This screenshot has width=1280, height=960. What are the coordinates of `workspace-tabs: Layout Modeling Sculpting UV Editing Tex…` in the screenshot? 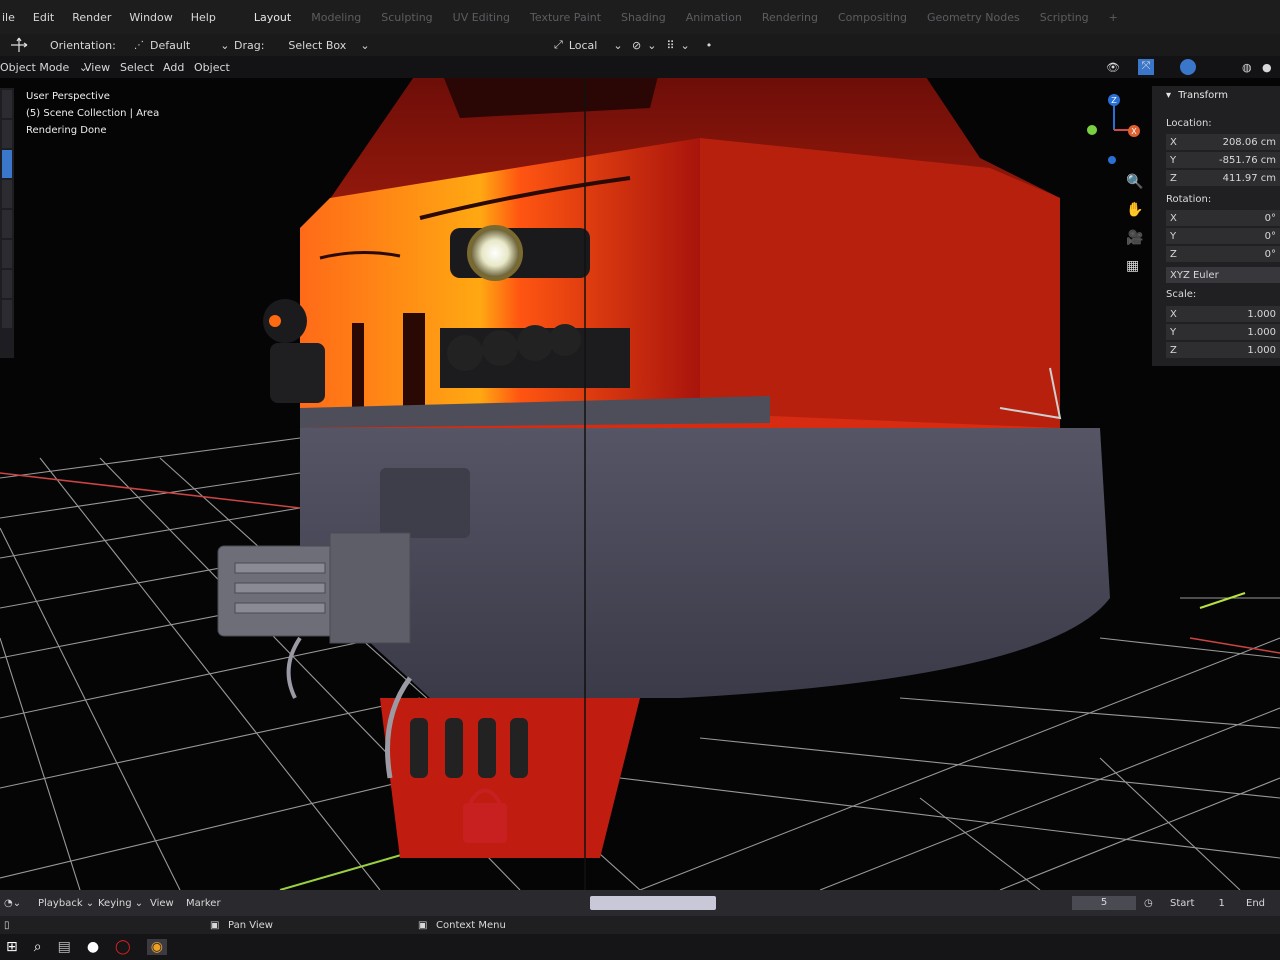 It's located at (686, 17).